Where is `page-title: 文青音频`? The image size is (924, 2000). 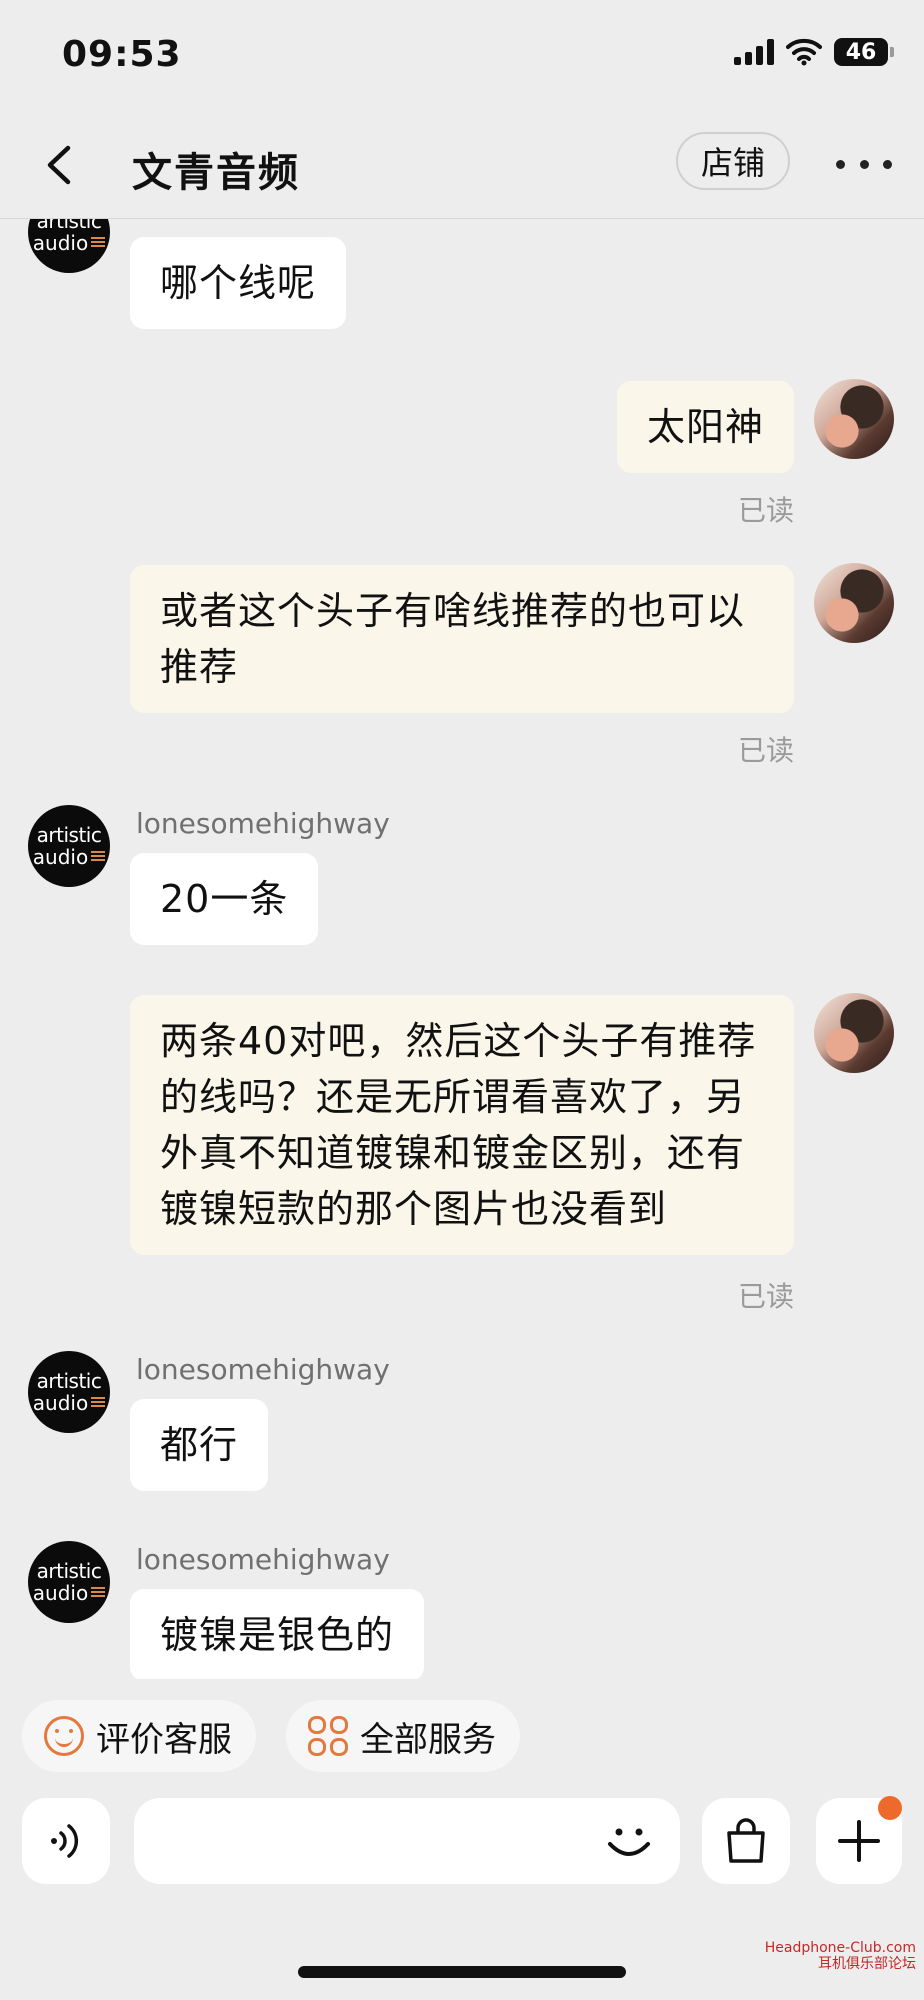
page-title: 文青音频 is located at coordinates (216, 173).